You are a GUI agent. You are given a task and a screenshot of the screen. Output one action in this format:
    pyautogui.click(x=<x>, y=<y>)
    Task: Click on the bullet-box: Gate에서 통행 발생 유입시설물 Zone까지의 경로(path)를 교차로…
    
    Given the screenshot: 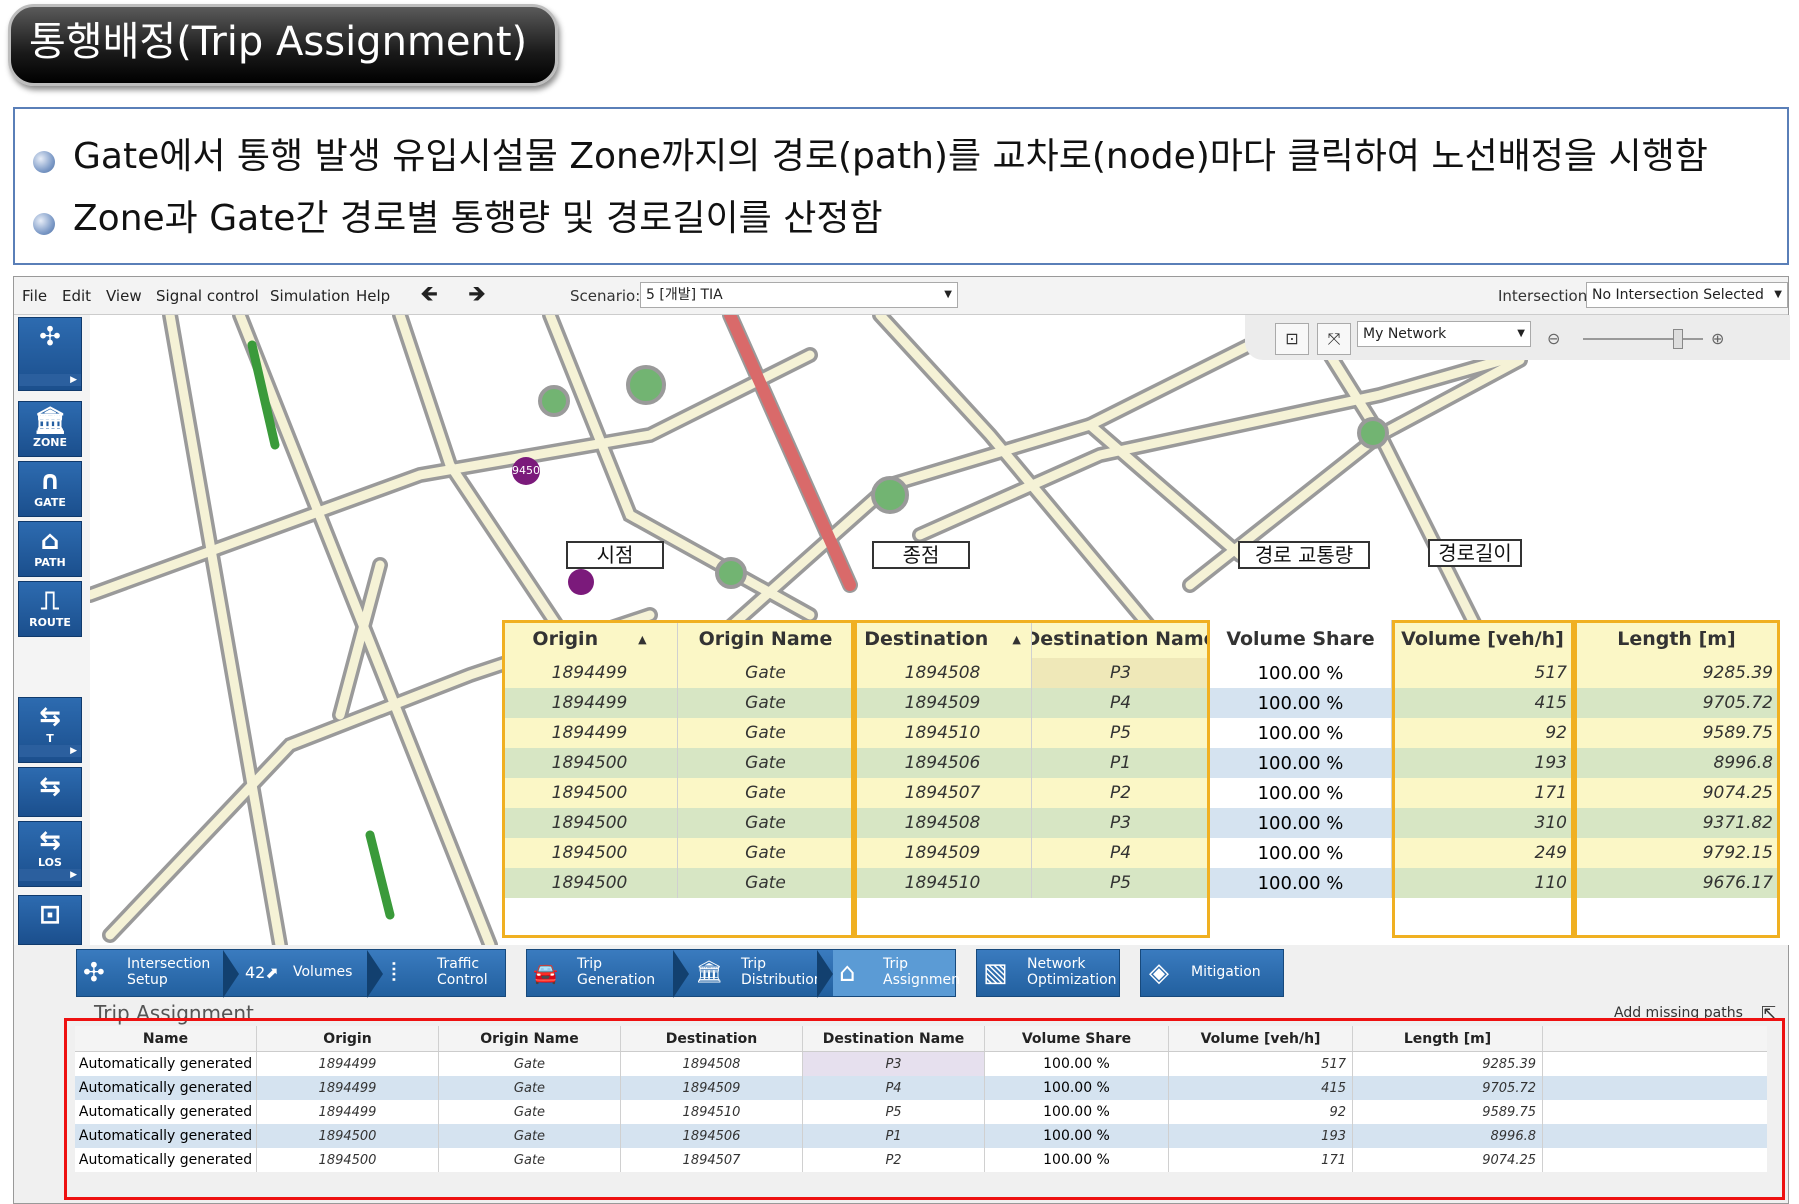 What is the action you would take?
    pyautogui.click(x=901, y=186)
    